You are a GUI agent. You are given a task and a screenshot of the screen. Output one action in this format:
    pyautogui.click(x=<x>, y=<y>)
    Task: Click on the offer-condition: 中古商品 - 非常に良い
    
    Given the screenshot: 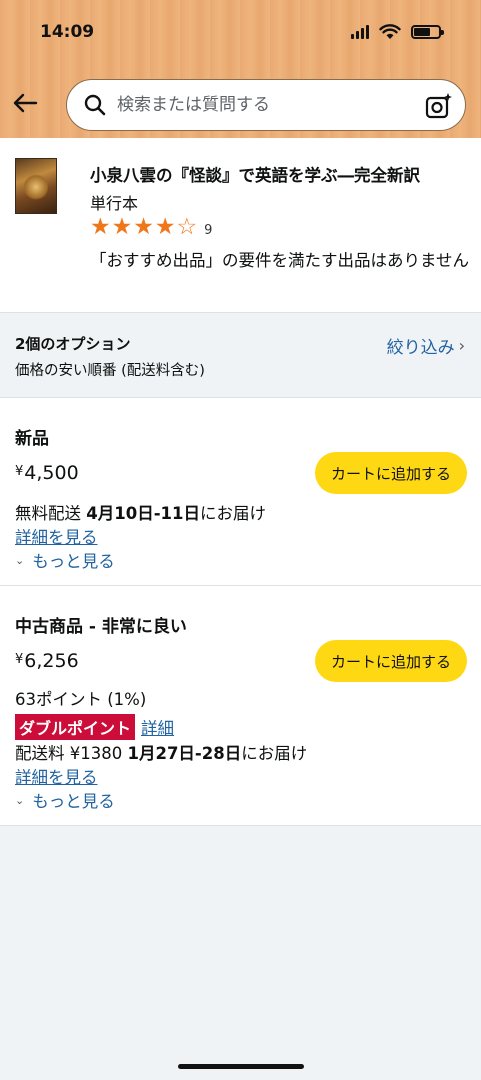 What is the action you would take?
    pyautogui.click(x=101, y=627)
    